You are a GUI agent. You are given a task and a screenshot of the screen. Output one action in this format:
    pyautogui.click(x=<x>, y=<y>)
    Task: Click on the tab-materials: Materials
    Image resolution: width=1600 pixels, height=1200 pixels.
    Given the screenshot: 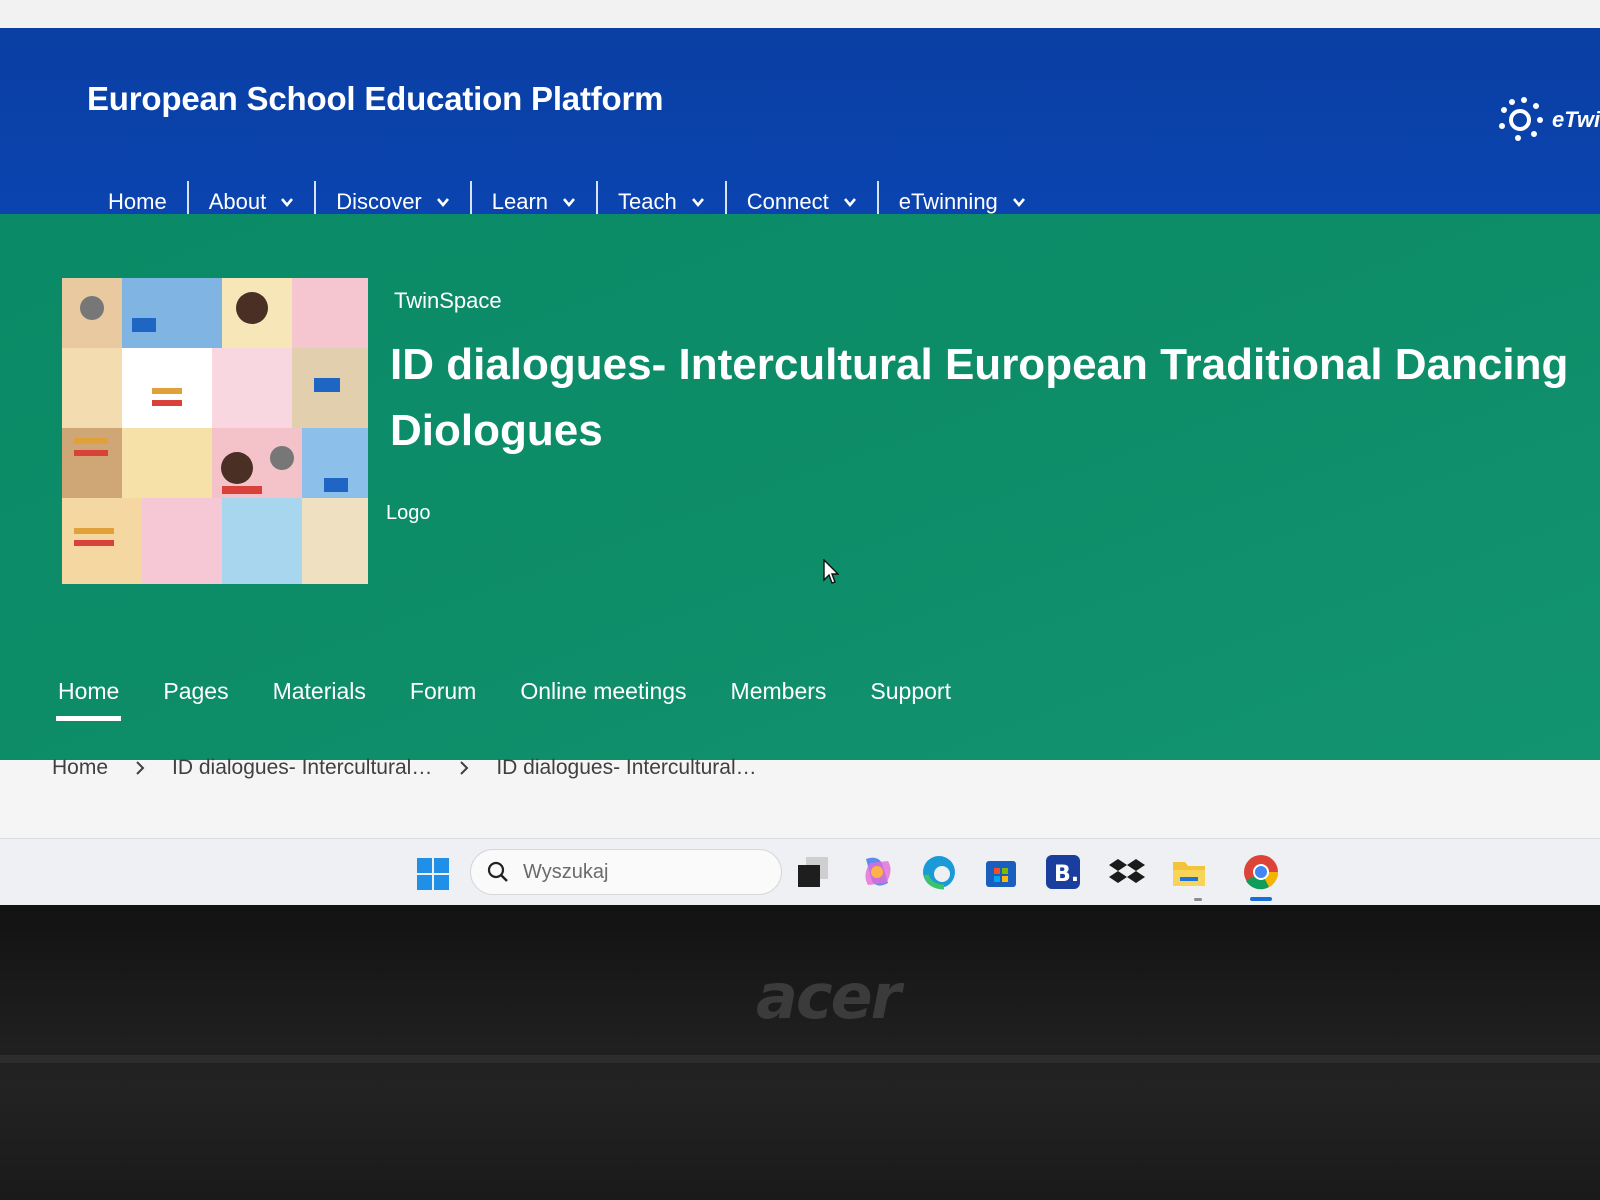 What is the action you would take?
    pyautogui.click(x=319, y=693)
    